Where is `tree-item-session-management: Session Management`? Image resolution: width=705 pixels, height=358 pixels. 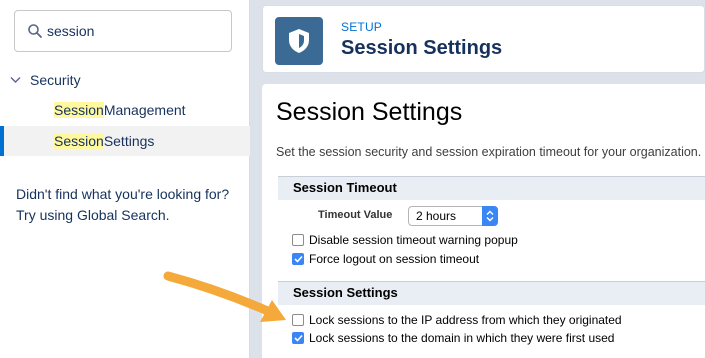 tree-item-session-management: Session Management is located at coordinates (125, 110).